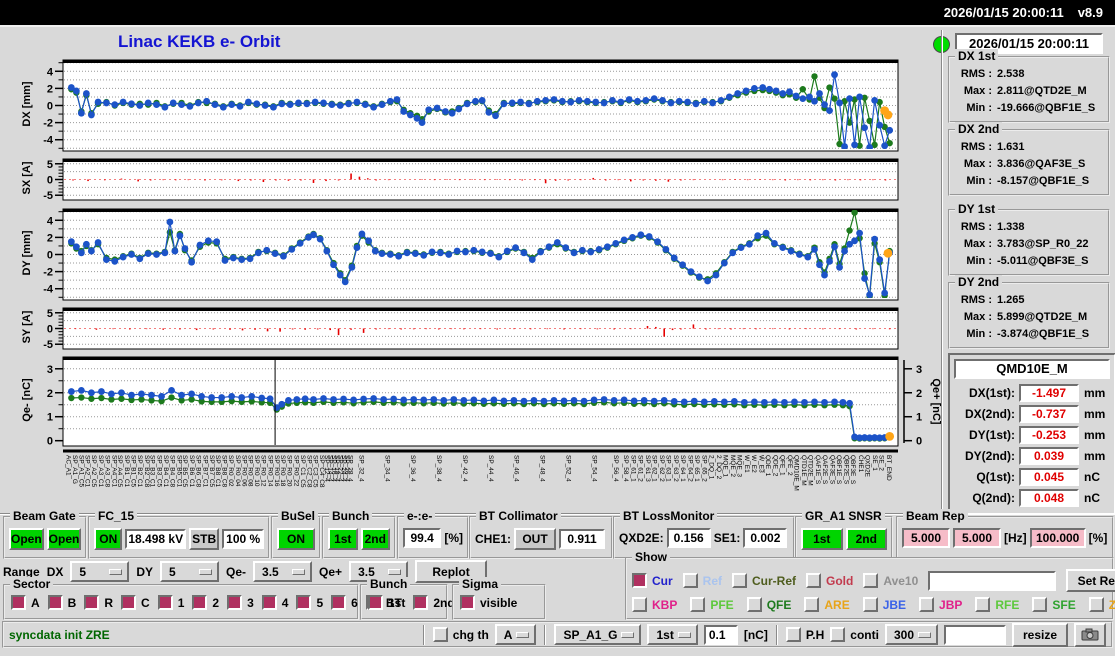 This screenshot has height=656, width=1115. I want to click on ref-file-input, so click(992, 580).